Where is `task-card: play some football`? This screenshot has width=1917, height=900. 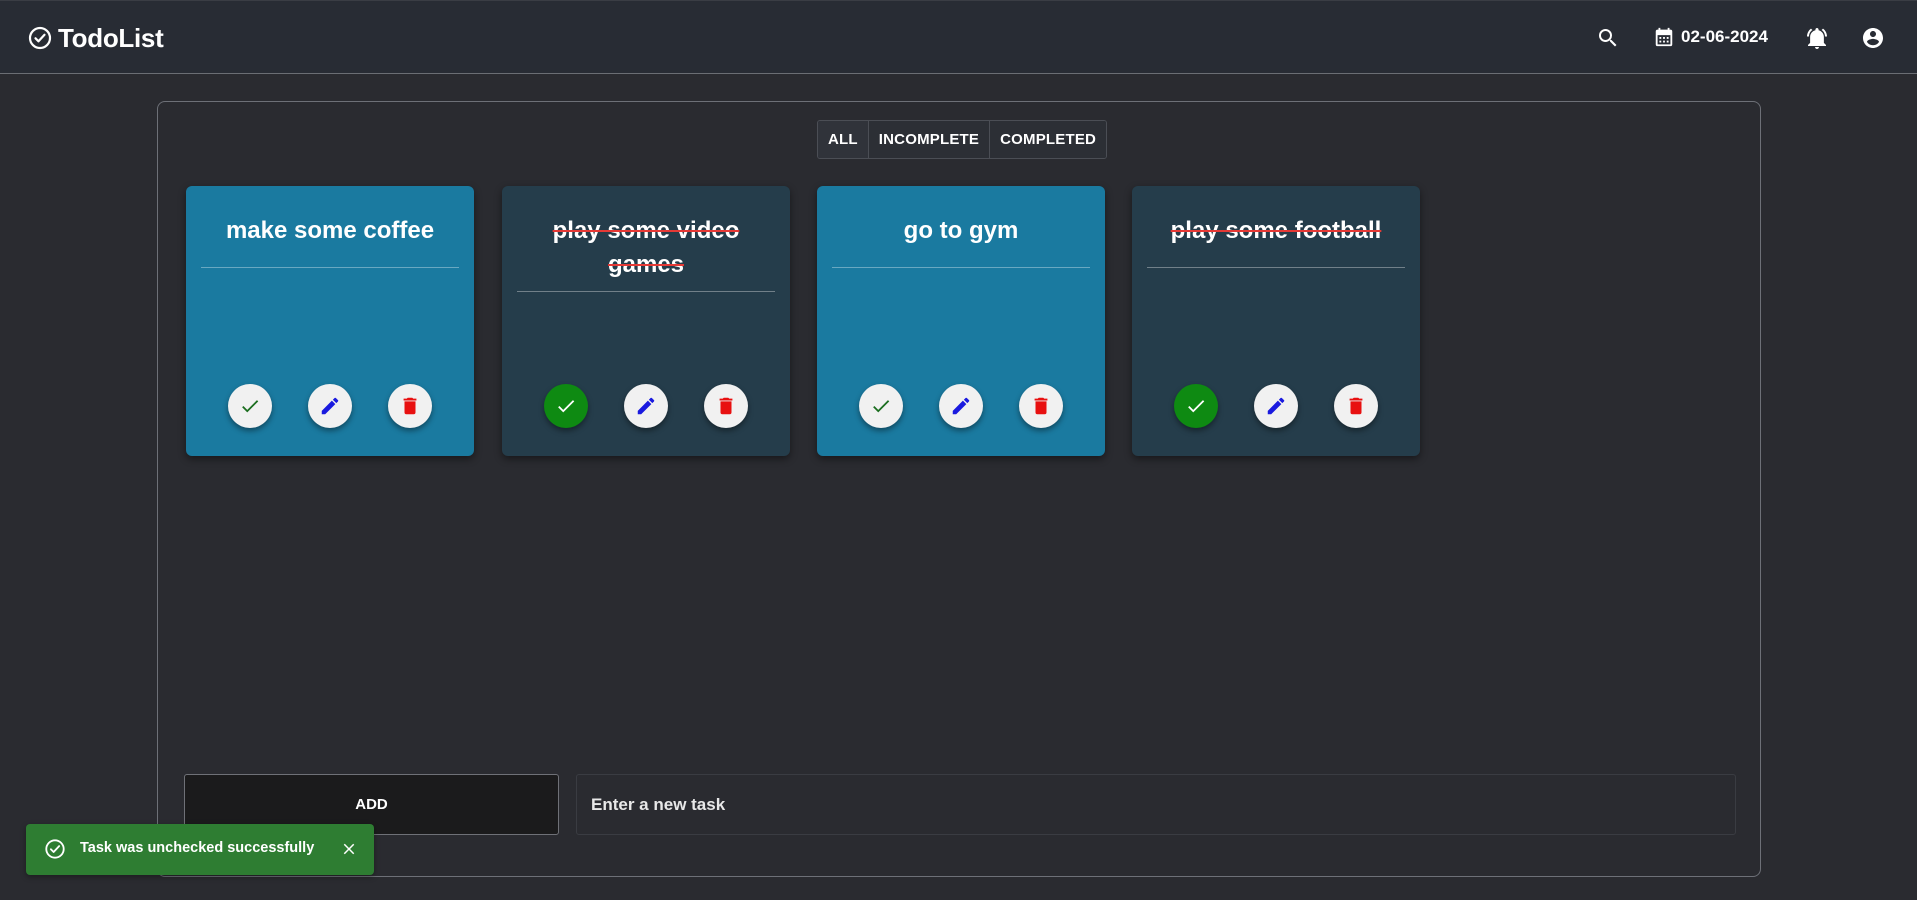 task-card: play some football is located at coordinates (1276, 321).